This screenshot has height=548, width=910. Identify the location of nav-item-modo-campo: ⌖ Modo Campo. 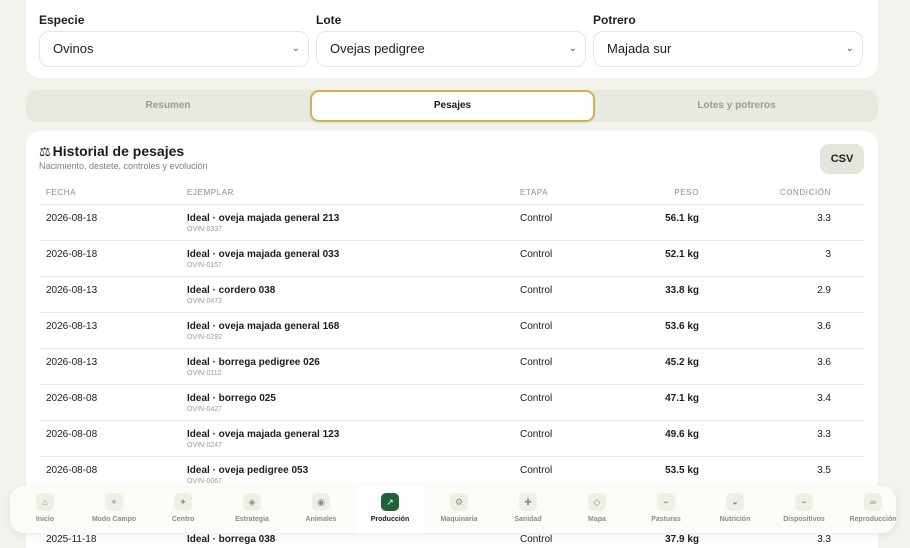
(114, 509).